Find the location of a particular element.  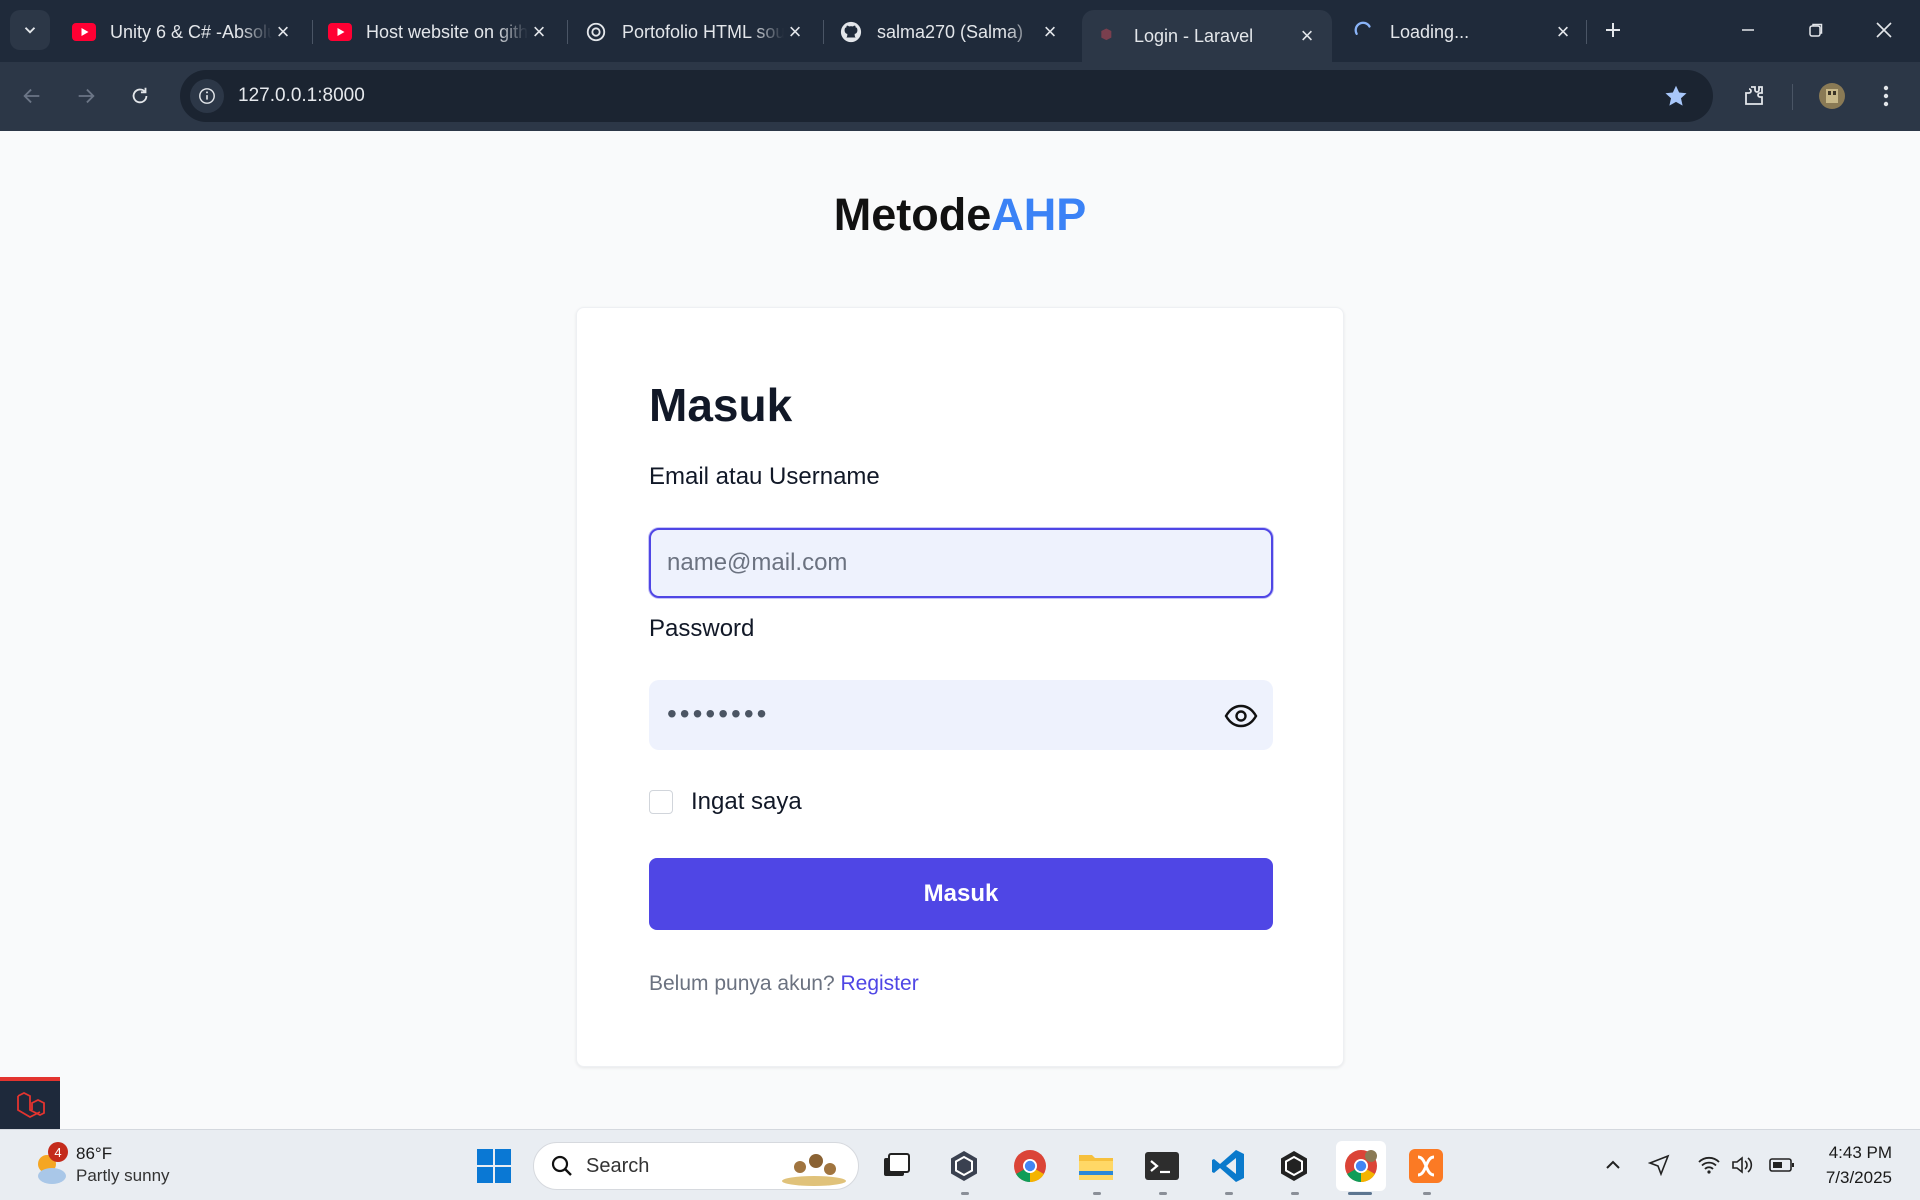

tab-title: Portofolio HTML source is located at coordinates (703, 31).